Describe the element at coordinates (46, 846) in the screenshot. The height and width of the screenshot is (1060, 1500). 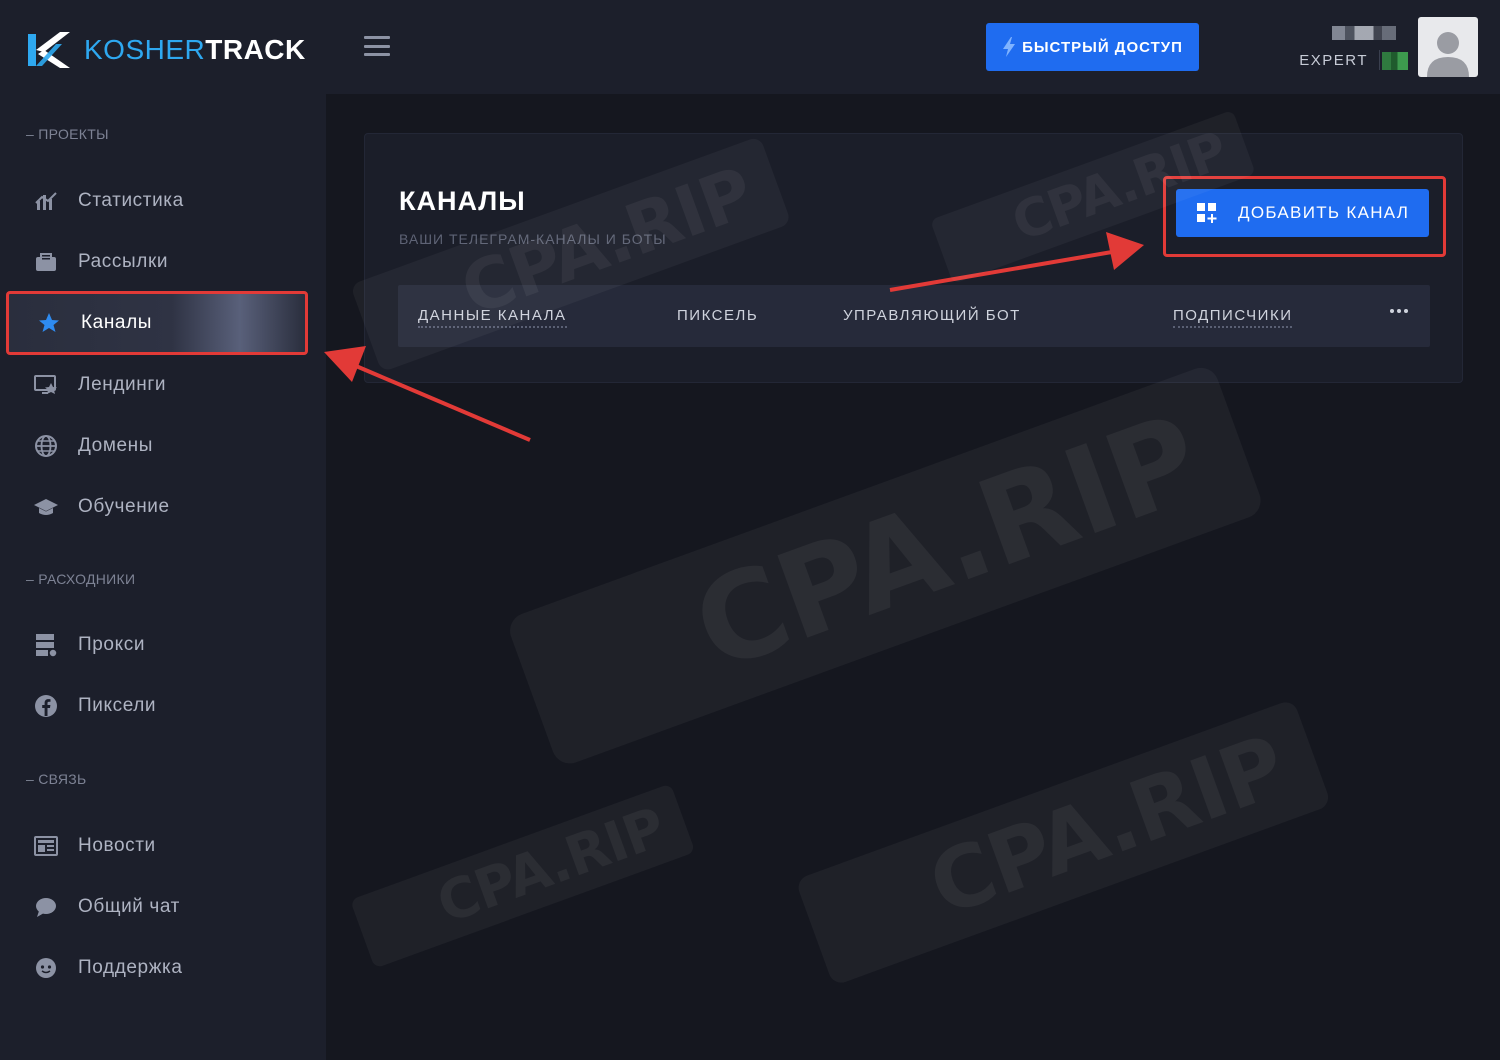
I see `newspaper-icon` at that location.